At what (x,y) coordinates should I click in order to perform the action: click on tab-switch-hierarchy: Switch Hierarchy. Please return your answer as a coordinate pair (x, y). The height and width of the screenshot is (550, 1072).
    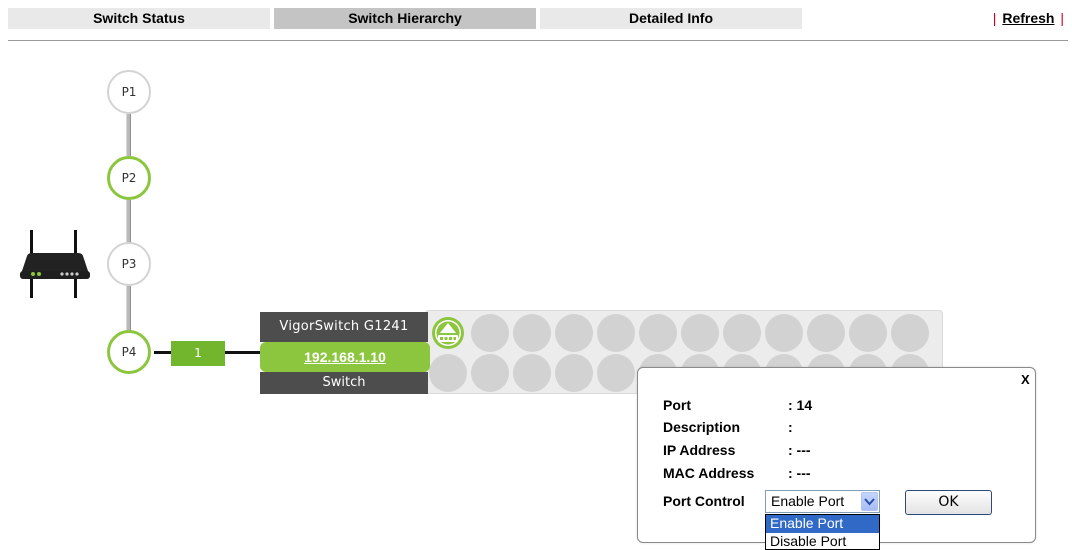
    Looking at the image, I should click on (405, 18).